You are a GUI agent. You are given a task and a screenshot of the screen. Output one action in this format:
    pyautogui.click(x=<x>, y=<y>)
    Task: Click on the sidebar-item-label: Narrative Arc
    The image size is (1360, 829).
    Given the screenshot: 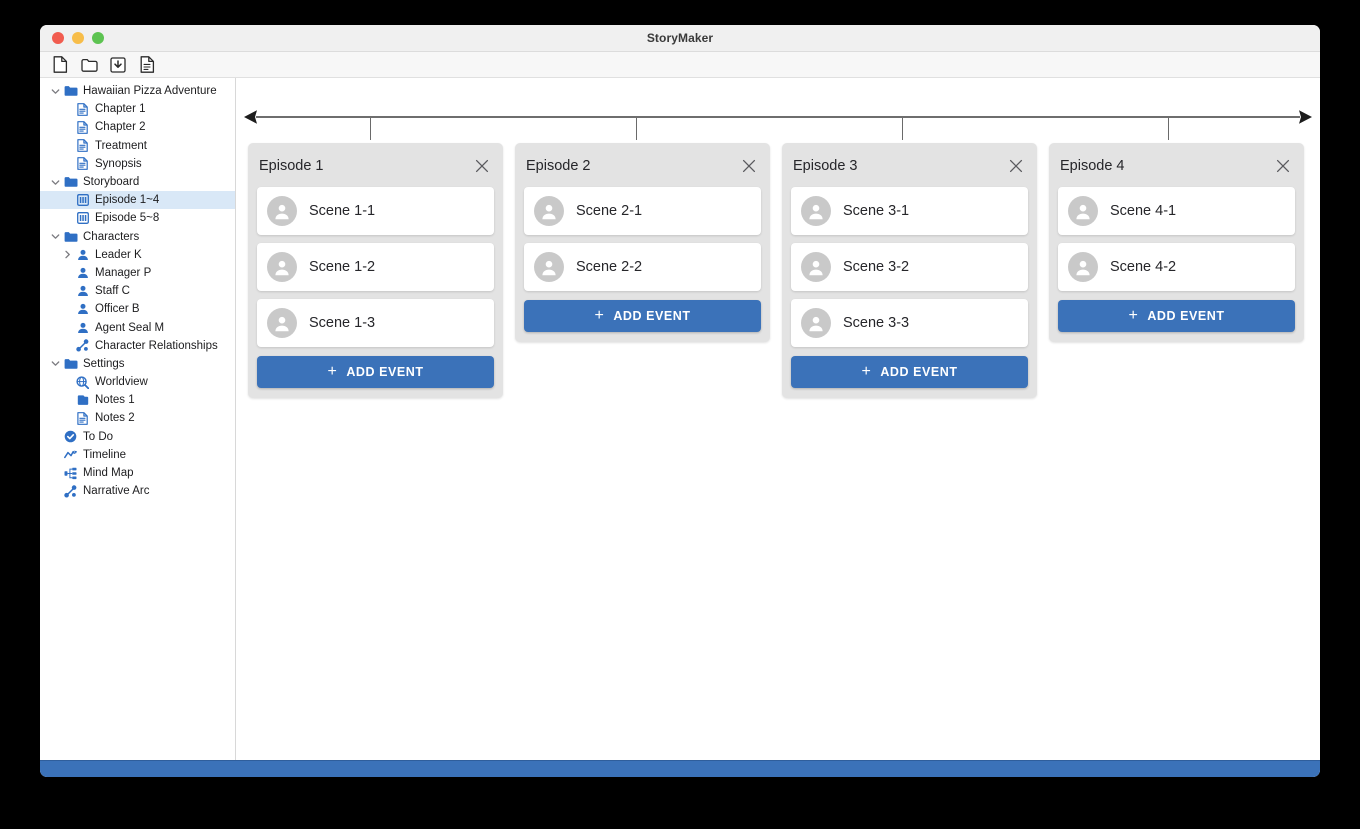 What is the action you would take?
    pyautogui.click(x=116, y=491)
    